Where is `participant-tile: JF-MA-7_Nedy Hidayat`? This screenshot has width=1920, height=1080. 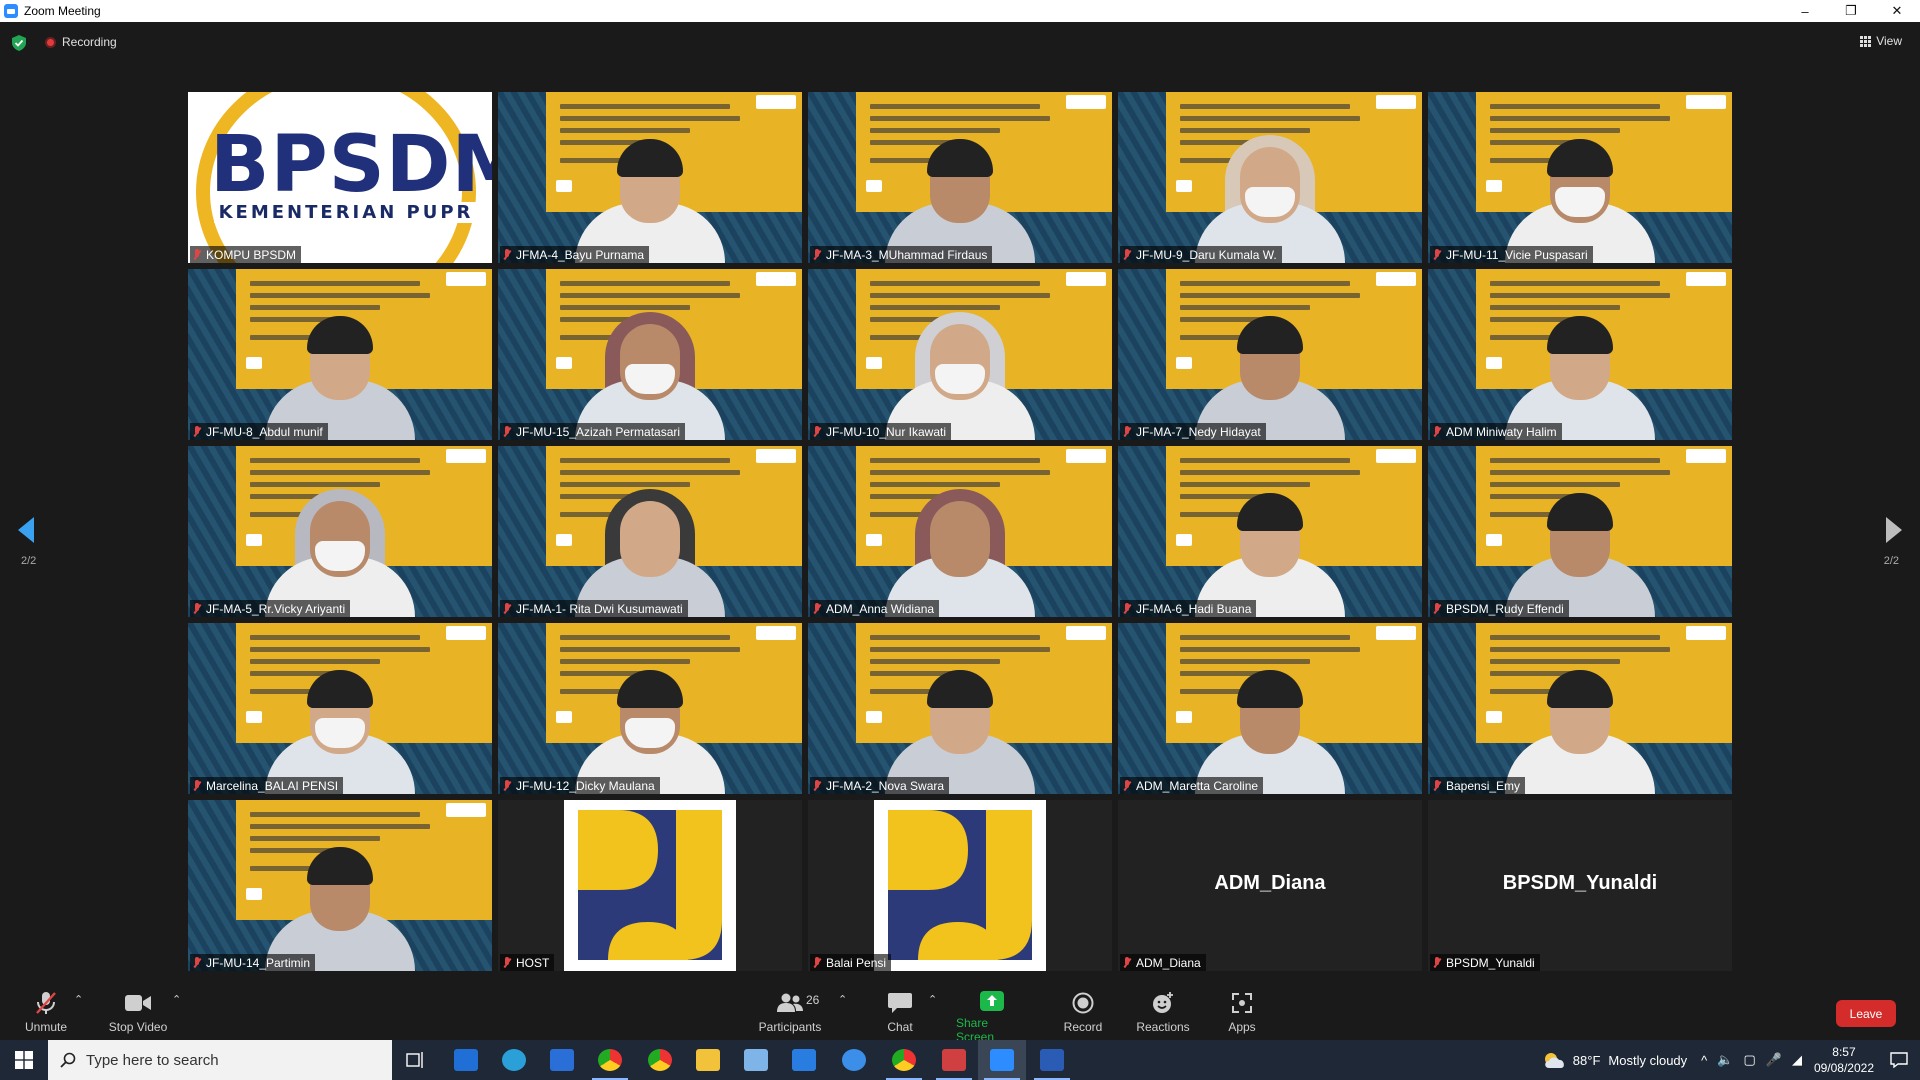
participant-tile: JF-MA-7_Nedy Hidayat is located at coordinates (1270, 354).